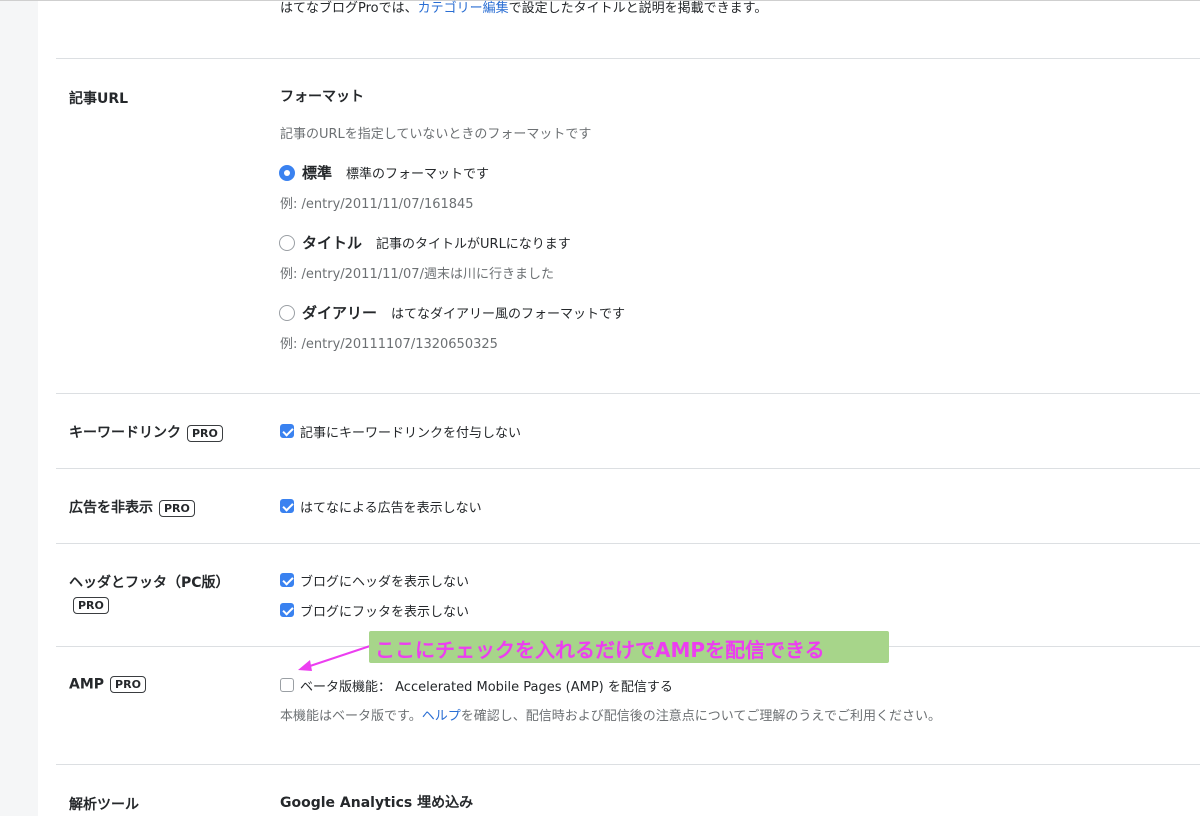 Image resolution: width=1200 pixels, height=816 pixels. I want to click on format-option-standard-text: 標準 標準のフォーマットです, so click(395, 172).